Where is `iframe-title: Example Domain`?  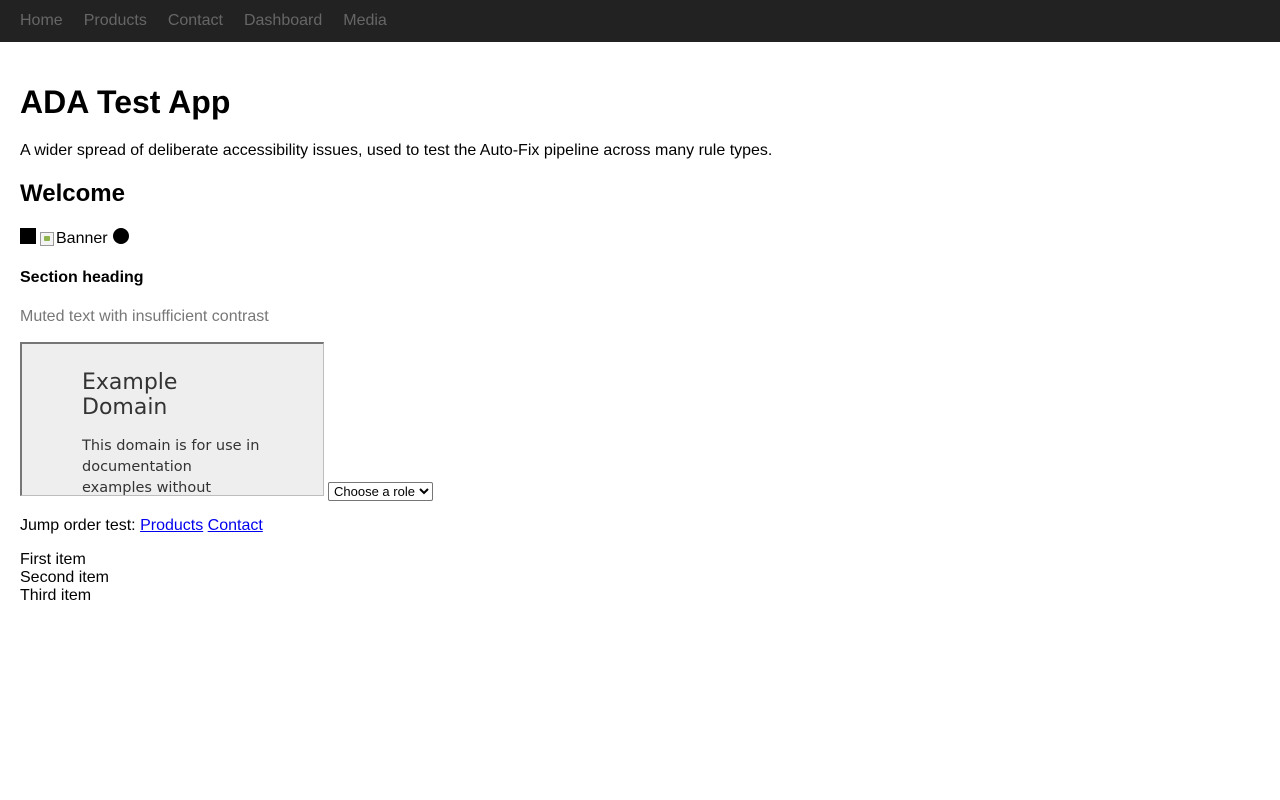
iframe-title: Example Domain is located at coordinates (130, 395).